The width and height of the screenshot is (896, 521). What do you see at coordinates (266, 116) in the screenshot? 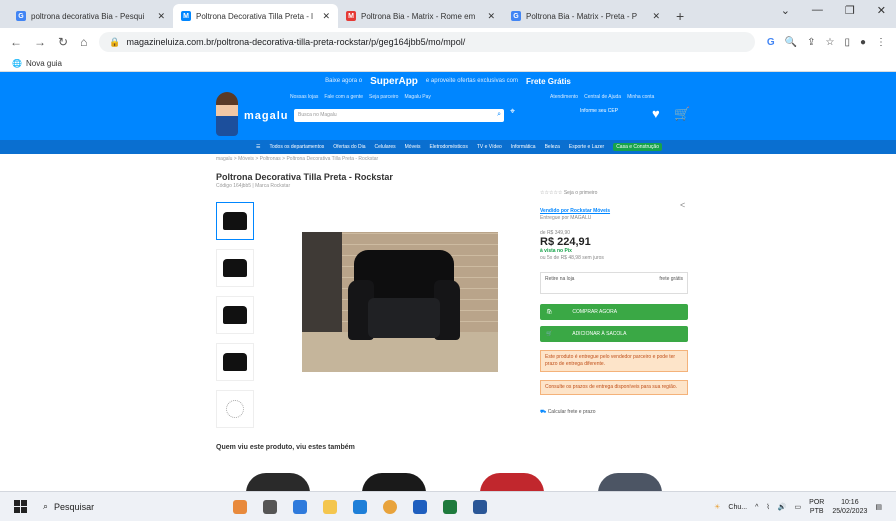
I see `magalu-logo: magalu` at bounding box center [266, 116].